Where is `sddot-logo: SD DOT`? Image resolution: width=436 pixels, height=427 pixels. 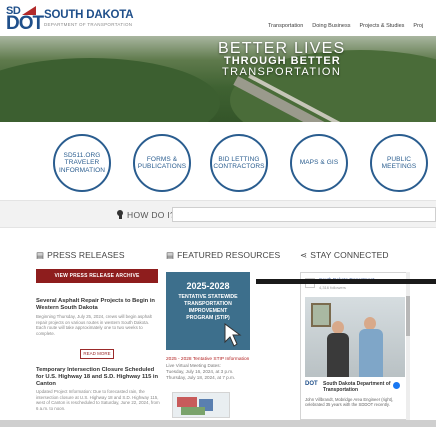 sddot-logo: SD DOT is located at coordinates (25, 20).